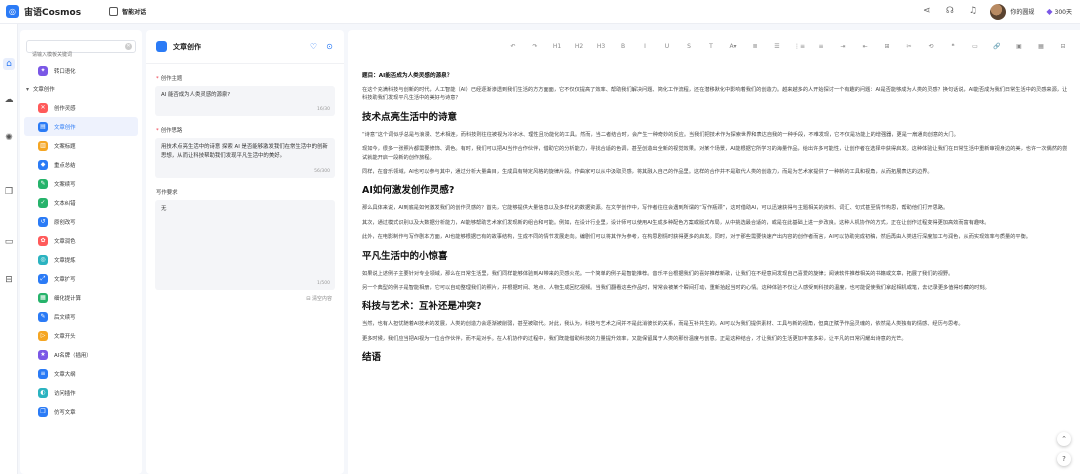 The height and width of the screenshot is (474, 1080). Describe the element at coordinates (972, 11) in the screenshot. I see `bell-icon: ♫` at that location.